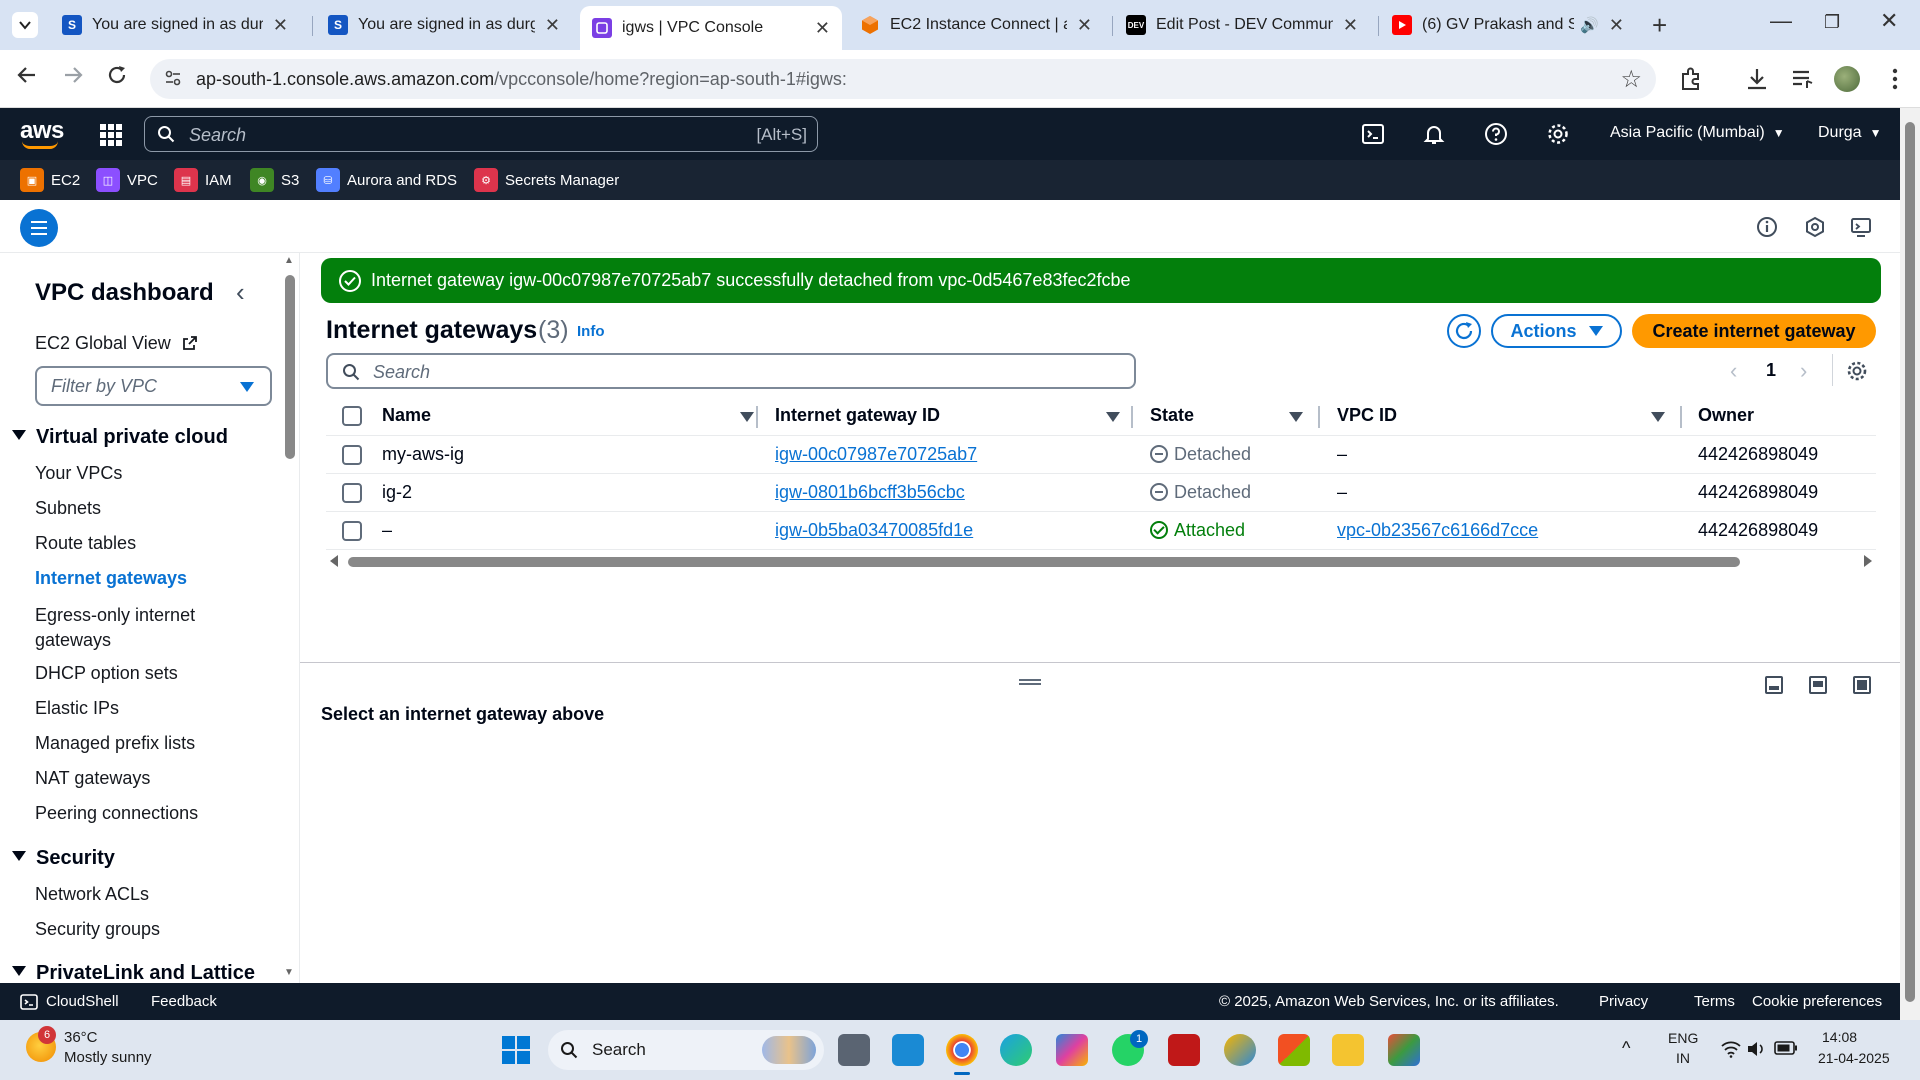 This screenshot has height=1080, width=1920. I want to click on terms-link: Terms, so click(1714, 1001).